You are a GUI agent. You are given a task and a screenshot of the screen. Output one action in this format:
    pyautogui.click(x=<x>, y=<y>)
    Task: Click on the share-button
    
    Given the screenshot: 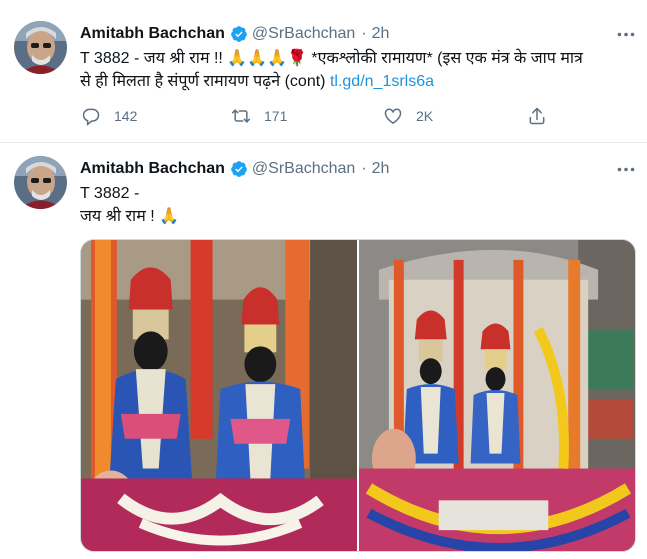 What is the action you would take?
    pyautogui.click(x=543, y=116)
    